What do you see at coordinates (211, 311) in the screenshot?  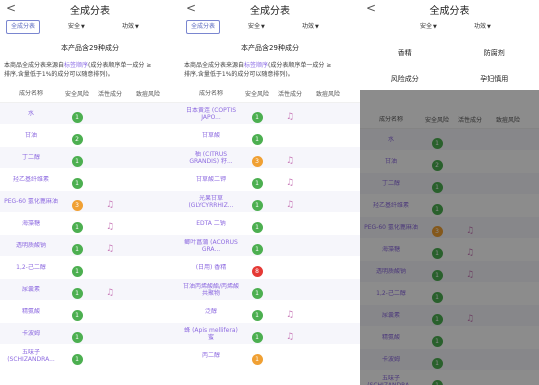 I see `ingredient-name: 泛醇` at bounding box center [211, 311].